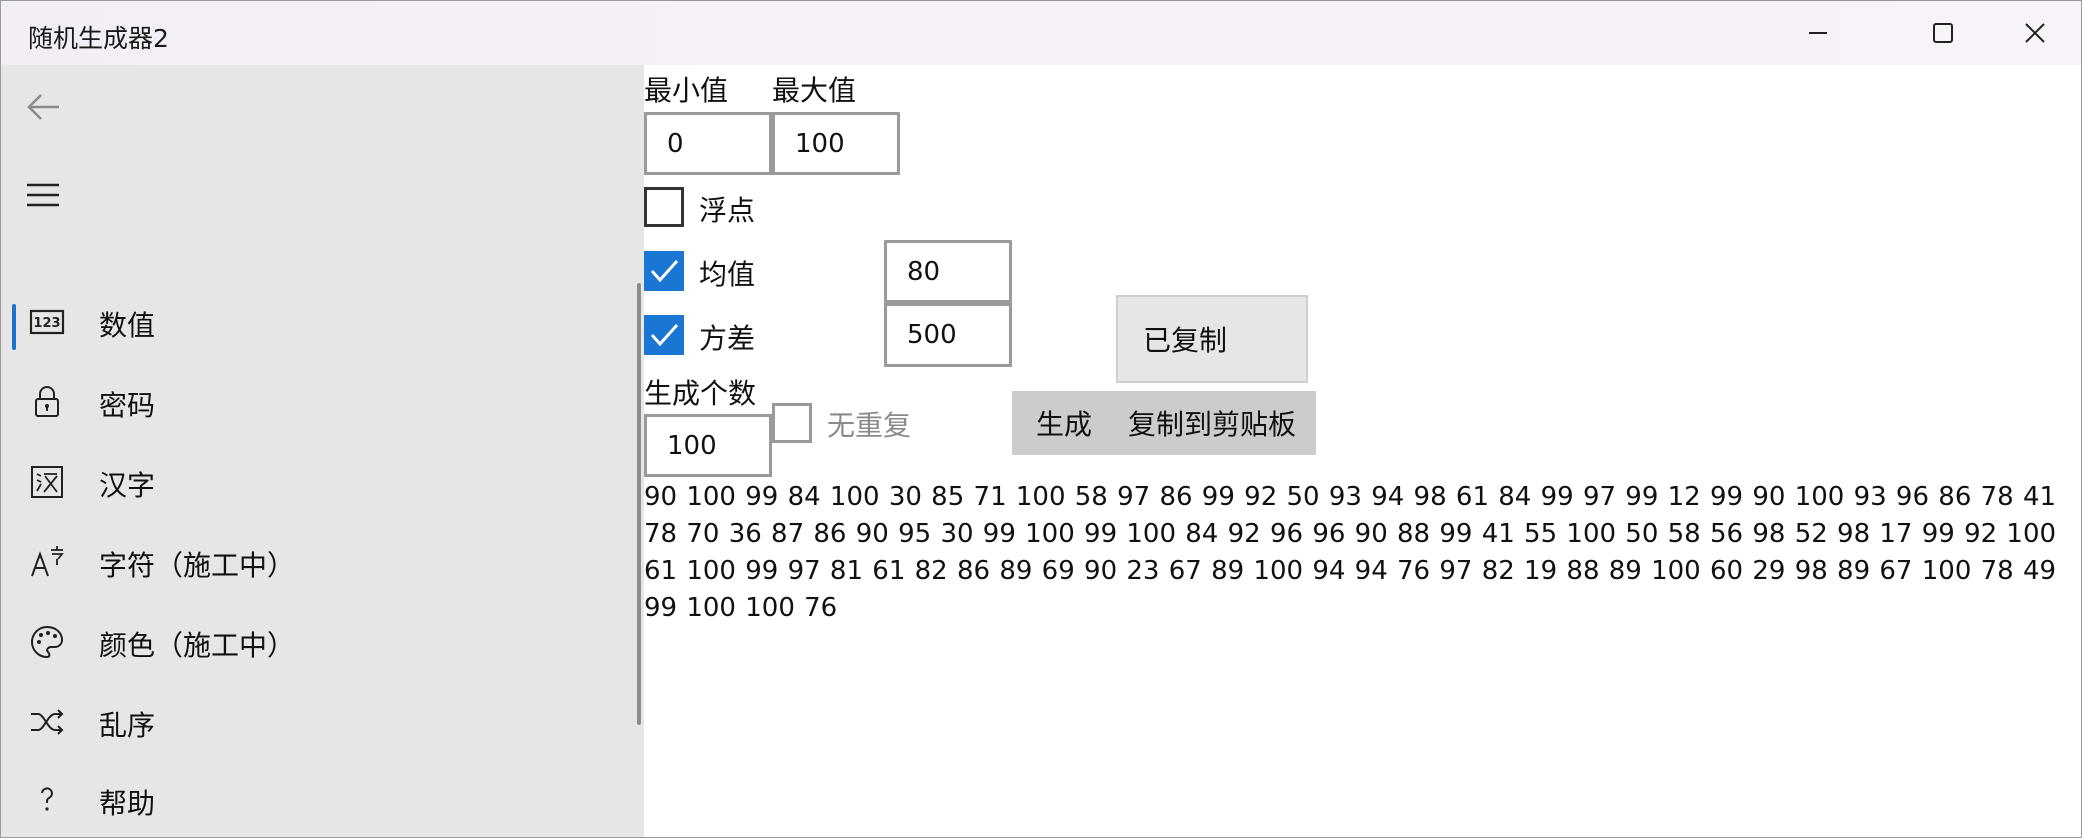 The image size is (2082, 838). I want to click on sidebar-item-characters: 字符（施工中）, so click(322, 562).